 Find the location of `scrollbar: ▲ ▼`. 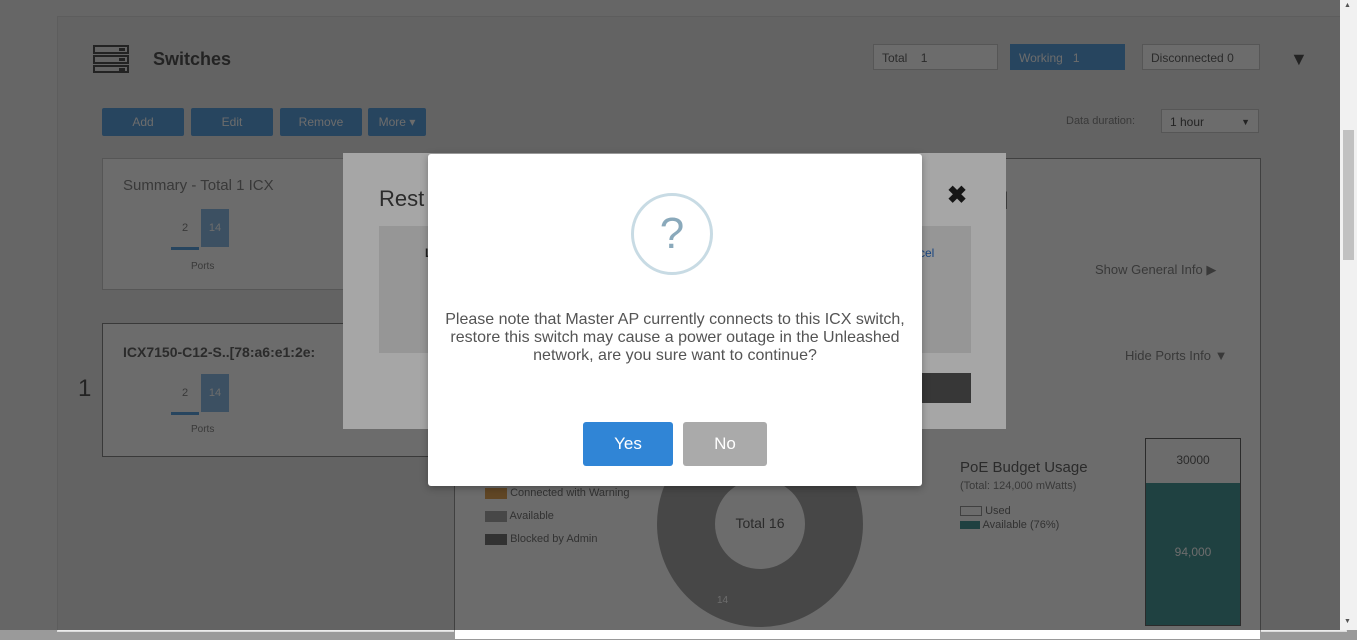

scrollbar: ▲ ▼ is located at coordinates (1348, 315).